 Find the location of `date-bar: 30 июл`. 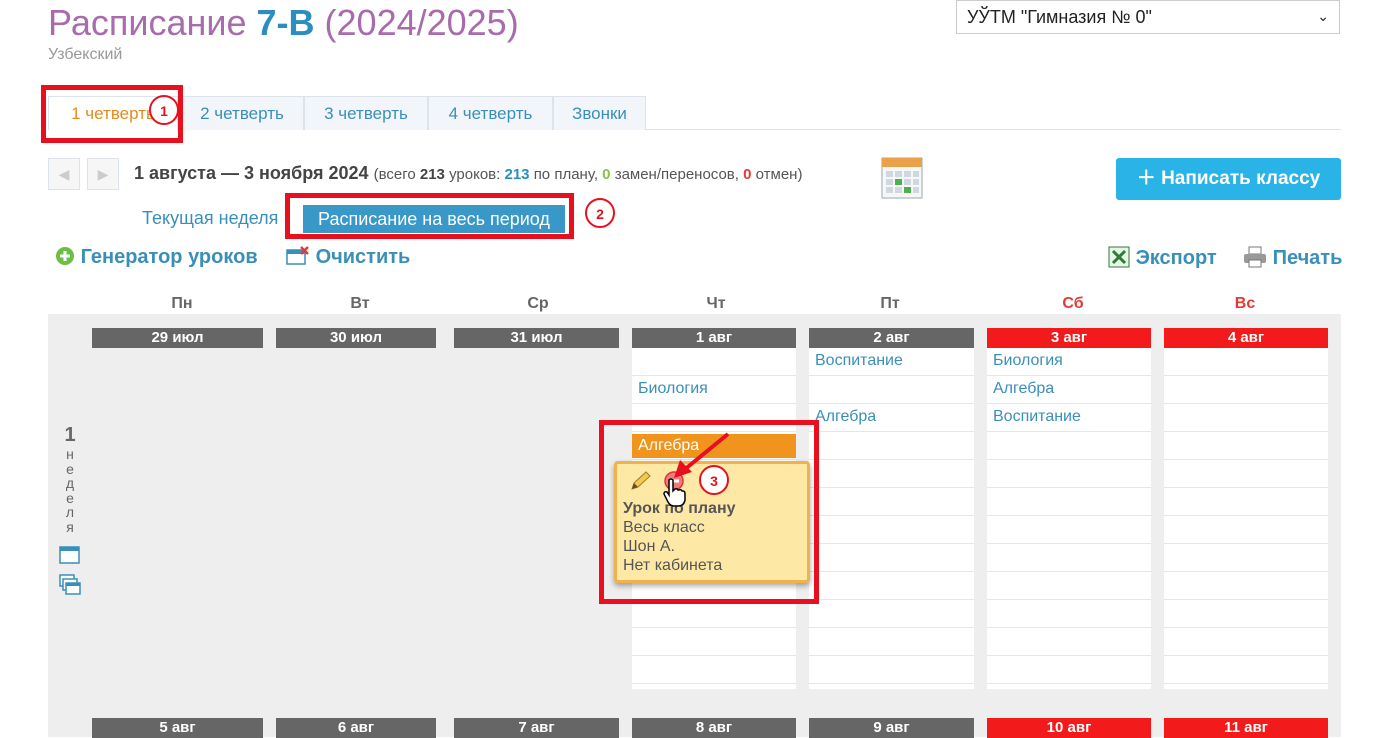

date-bar: 30 июл is located at coordinates (356, 338).